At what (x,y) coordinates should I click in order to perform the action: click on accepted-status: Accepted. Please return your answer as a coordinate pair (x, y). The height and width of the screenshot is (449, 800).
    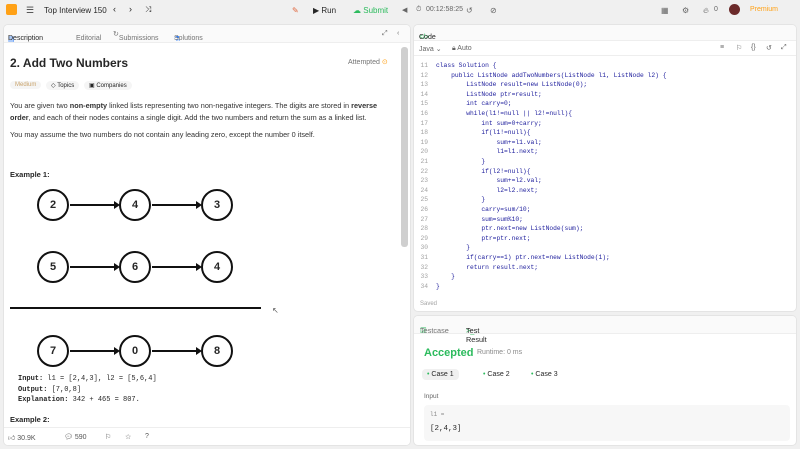
    Looking at the image, I should click on (449, 353).